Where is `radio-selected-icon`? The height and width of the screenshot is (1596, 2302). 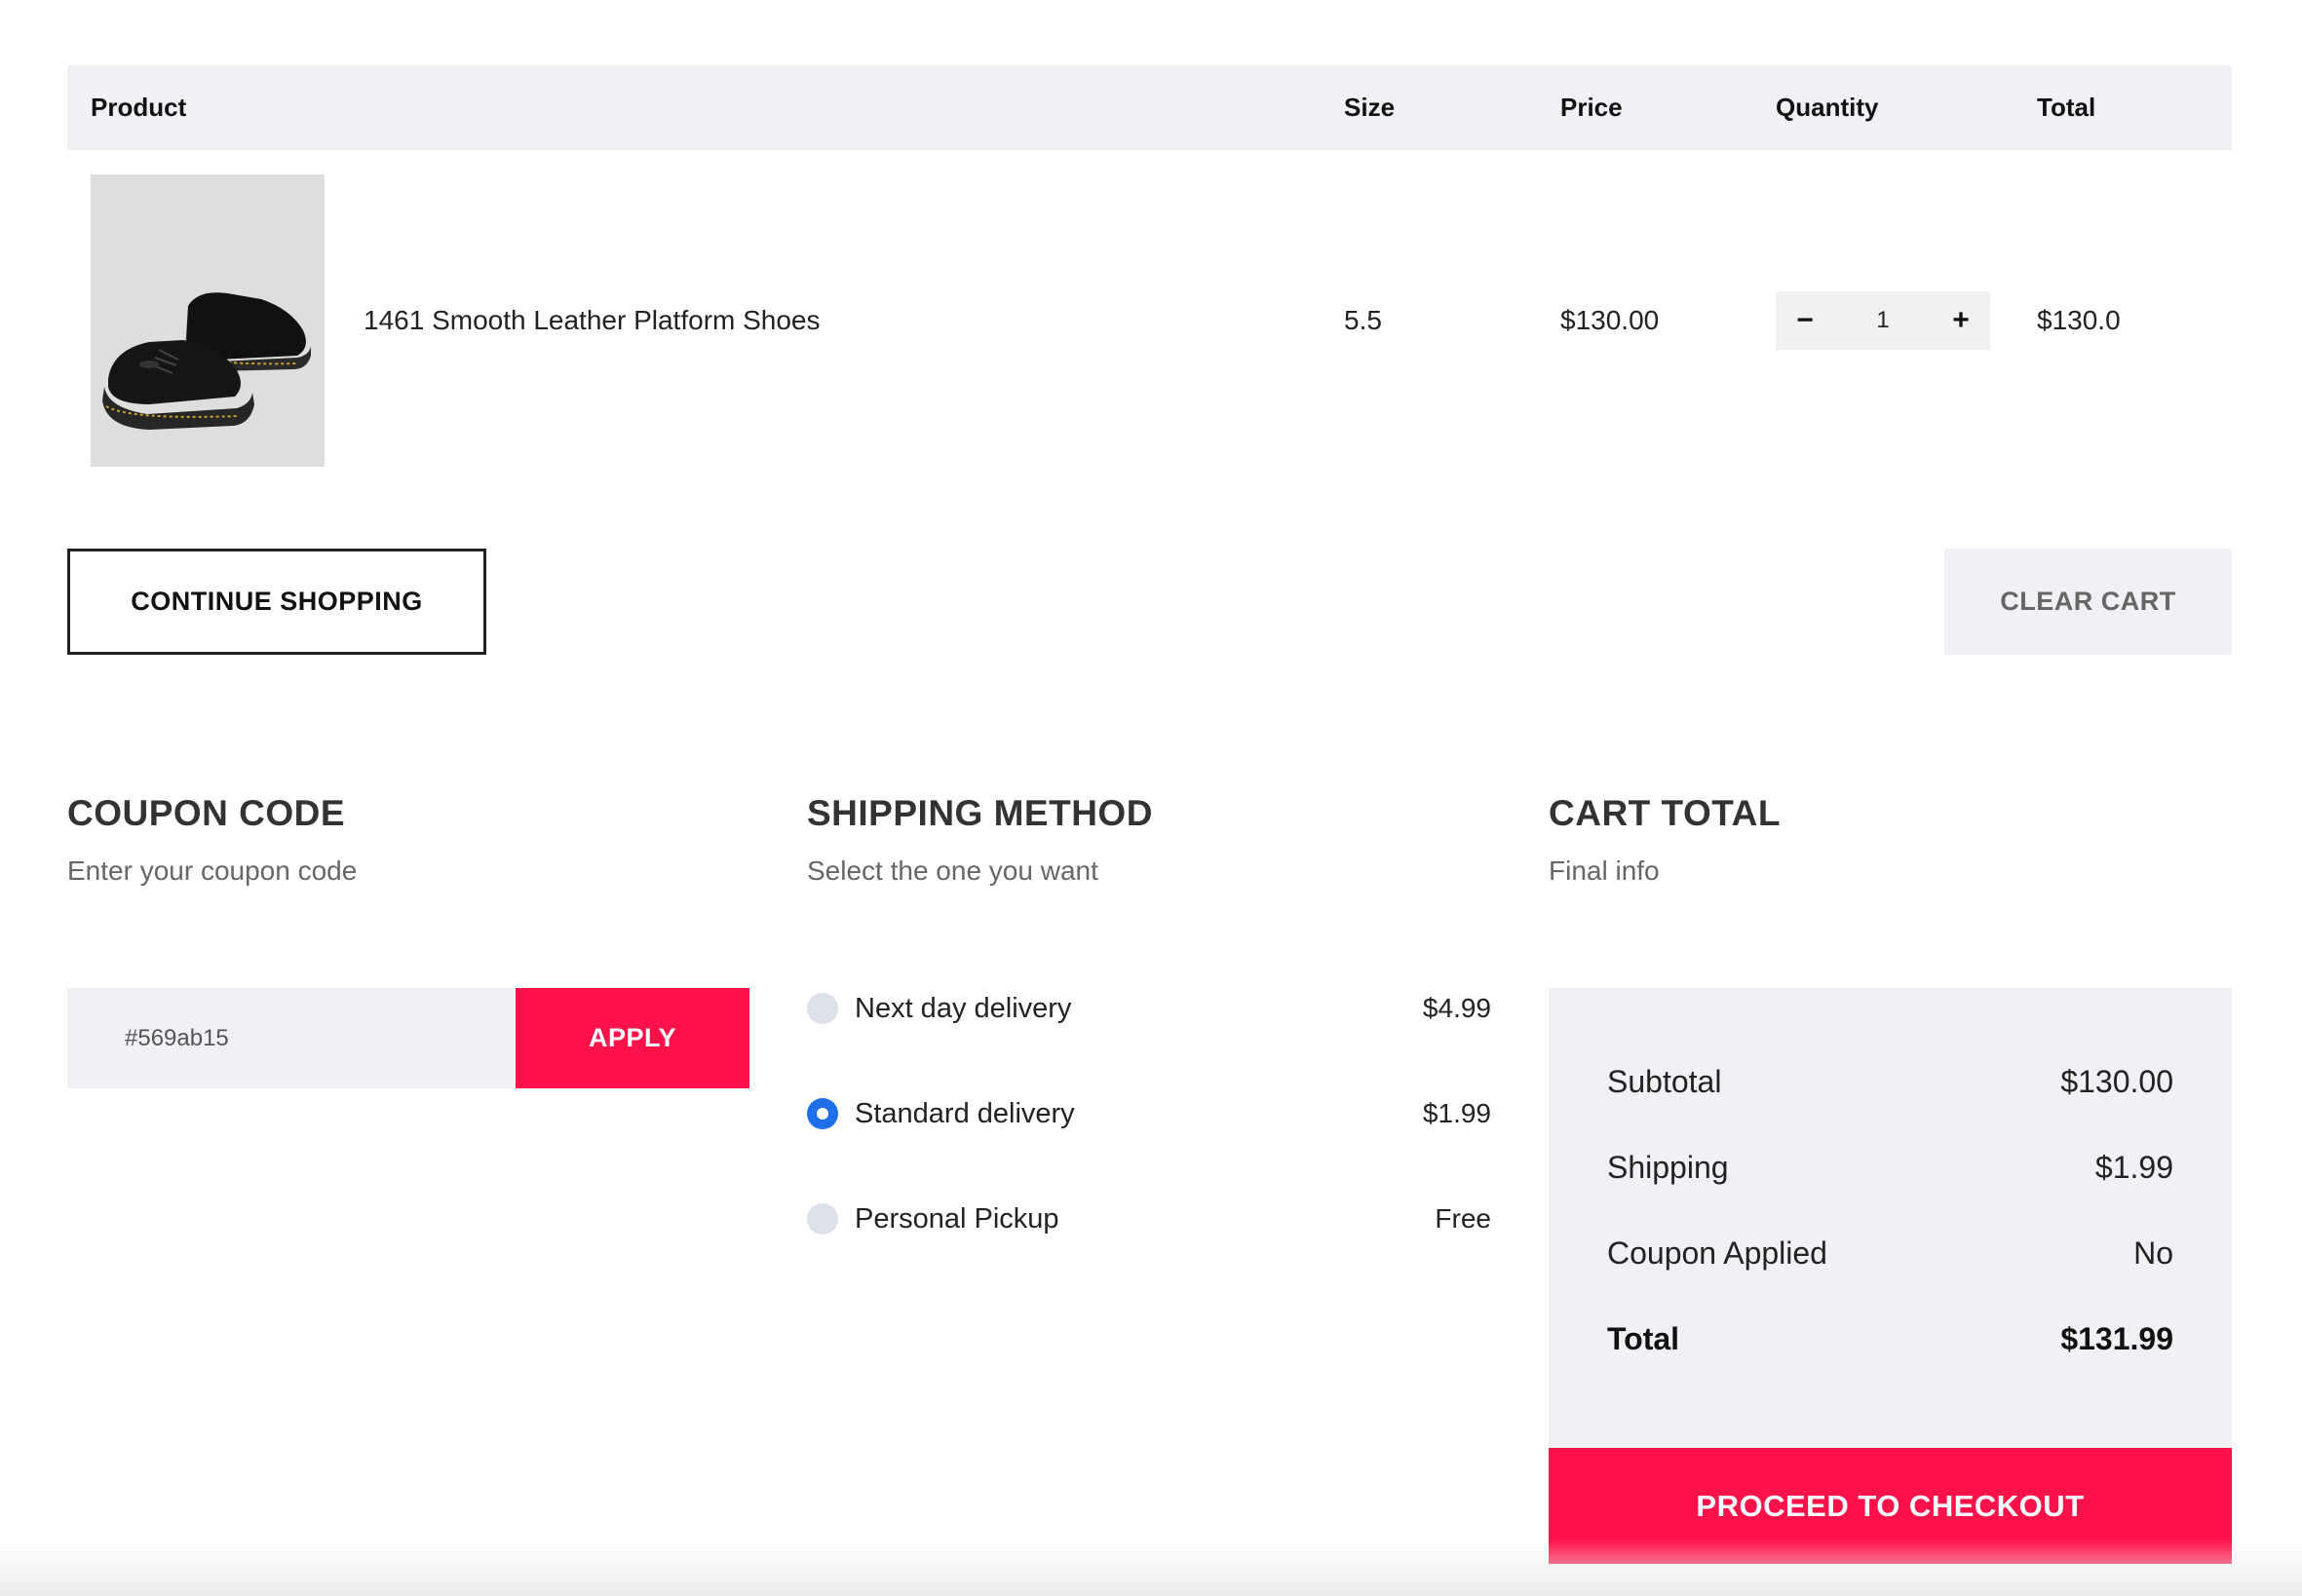
radio-selected-icon is located at coordinates (822, 1114).